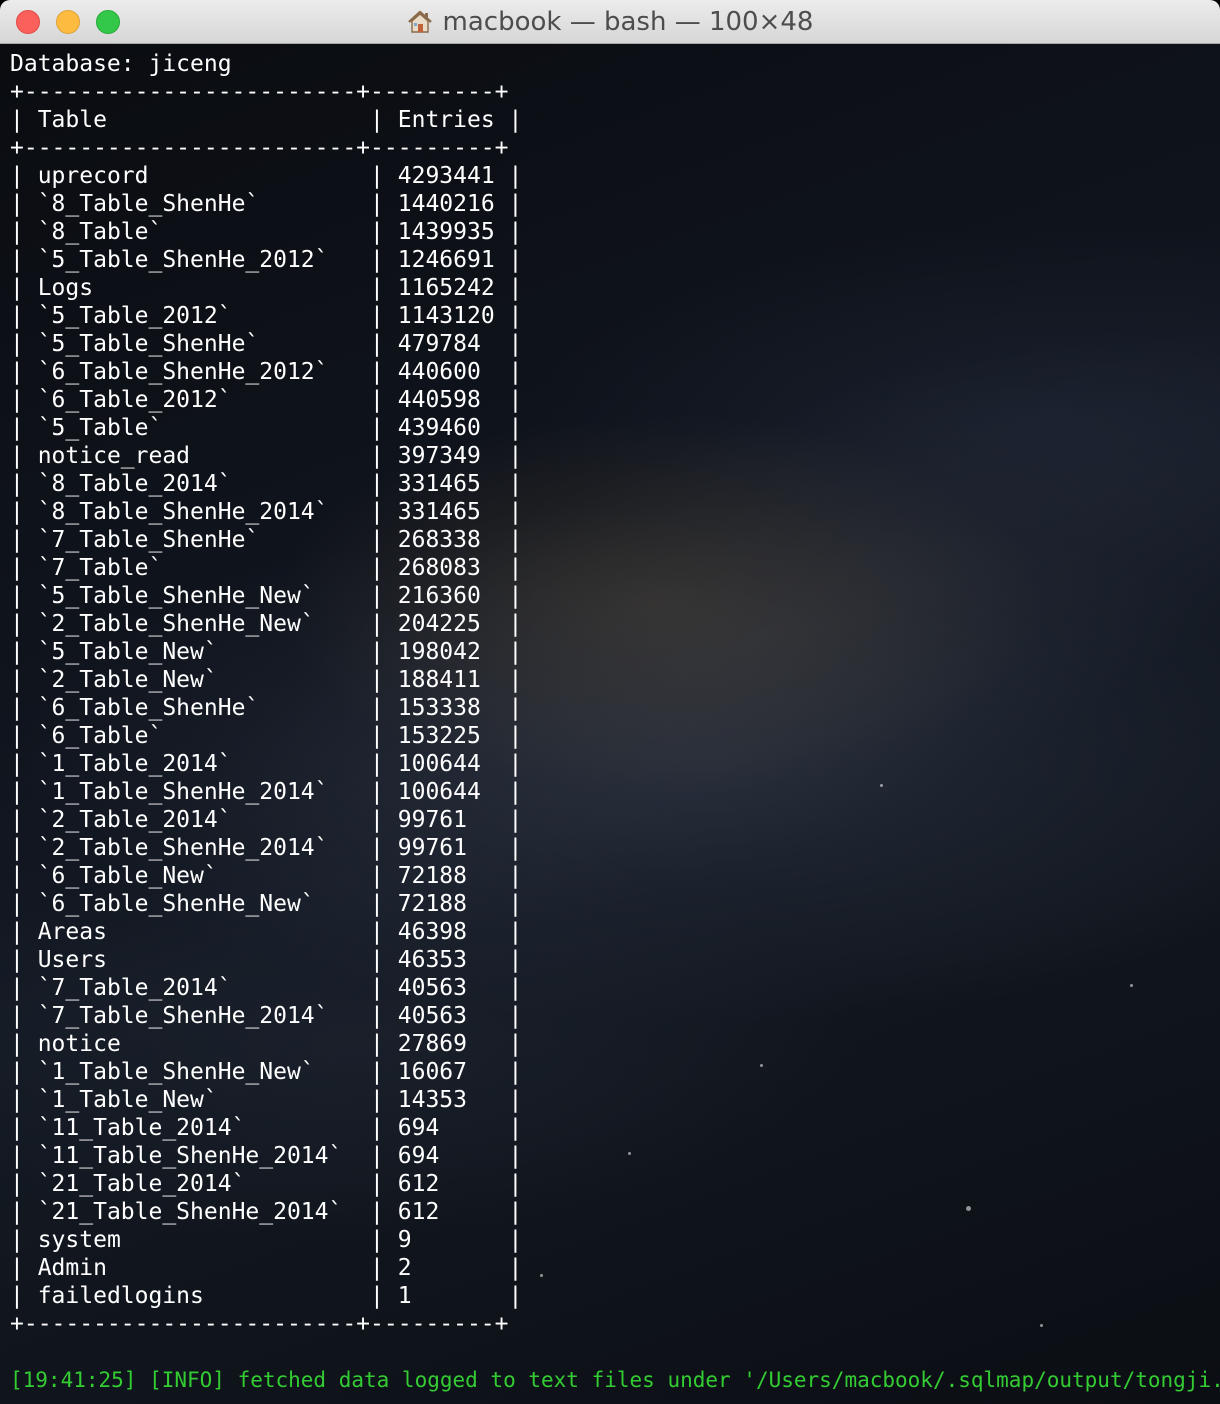 The height and width of the screenshot is (1404, 1220). I want to click on entries-cell: 188411, so click(446, 680).